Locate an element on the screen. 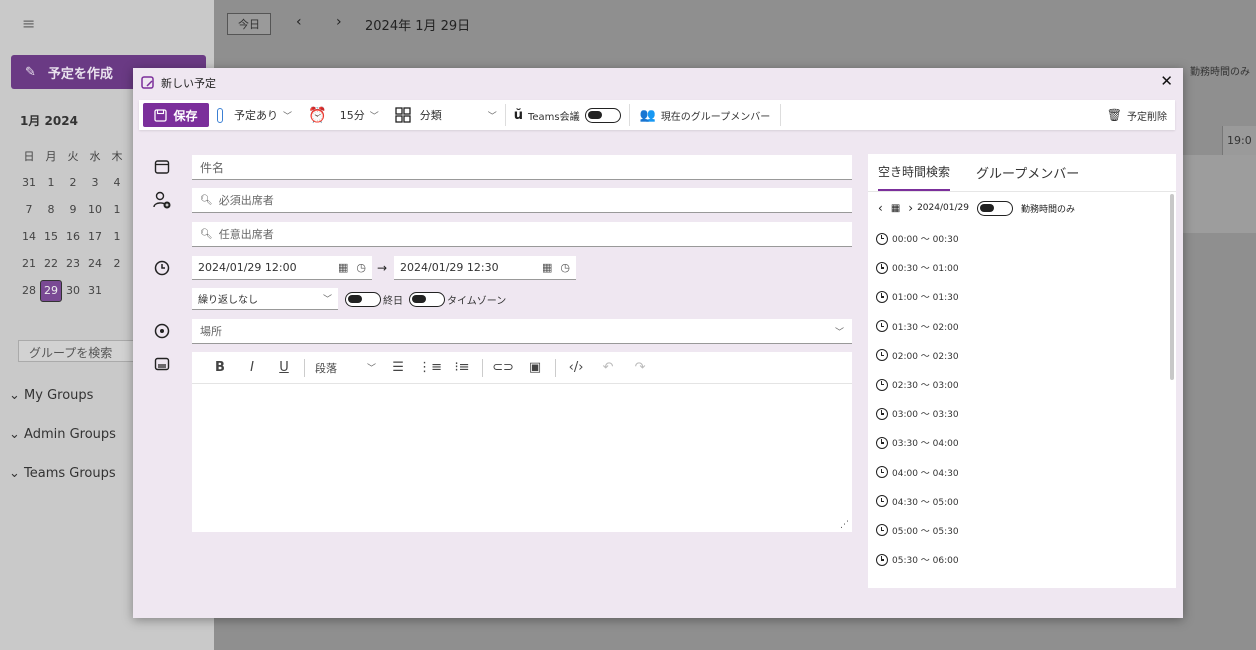 Image resolution: width=1256 pixels, height=650 pixels. close-icon: ✕ is located at coordinates (1166, 81).